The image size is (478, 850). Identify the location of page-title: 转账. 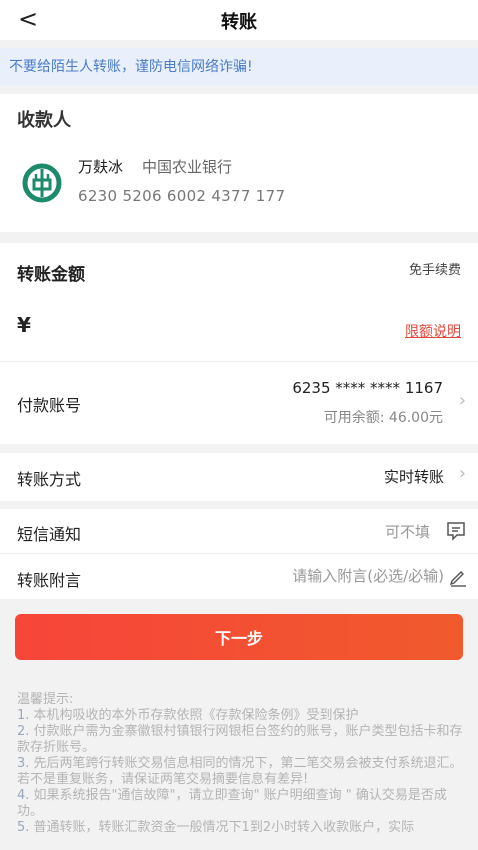
(239, 22).